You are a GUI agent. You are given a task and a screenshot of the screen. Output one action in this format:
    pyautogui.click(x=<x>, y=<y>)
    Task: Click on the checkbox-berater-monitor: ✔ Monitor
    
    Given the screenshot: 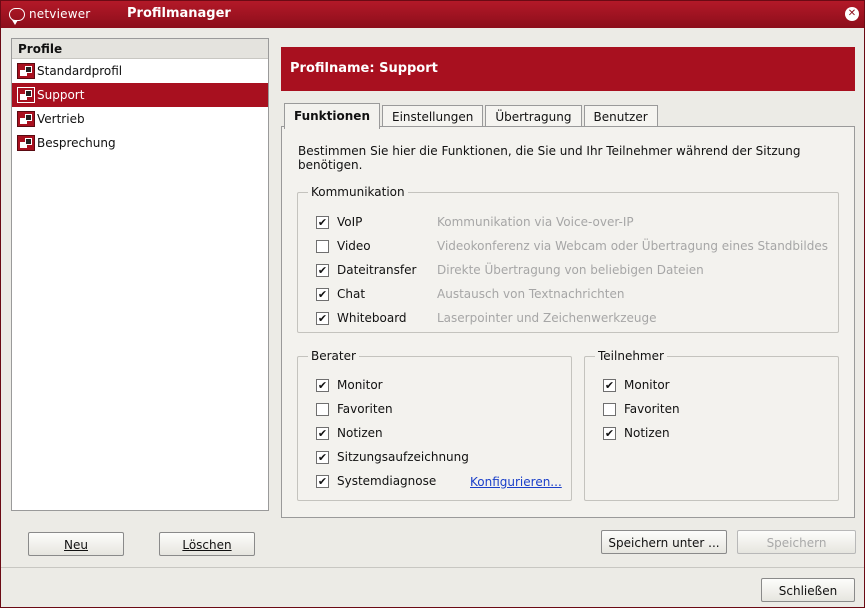 What is the action you would take?
    pyautogui.click(x=349, y=385)
    